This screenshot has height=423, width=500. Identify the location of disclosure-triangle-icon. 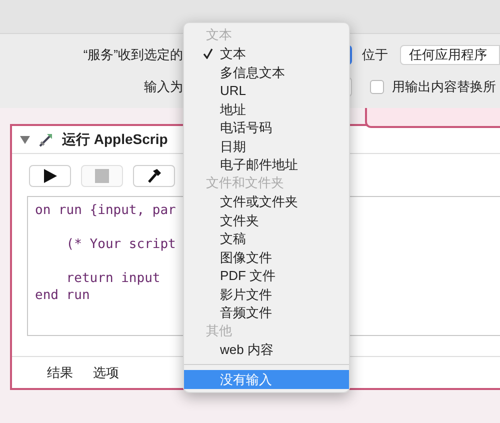
(25, 139).